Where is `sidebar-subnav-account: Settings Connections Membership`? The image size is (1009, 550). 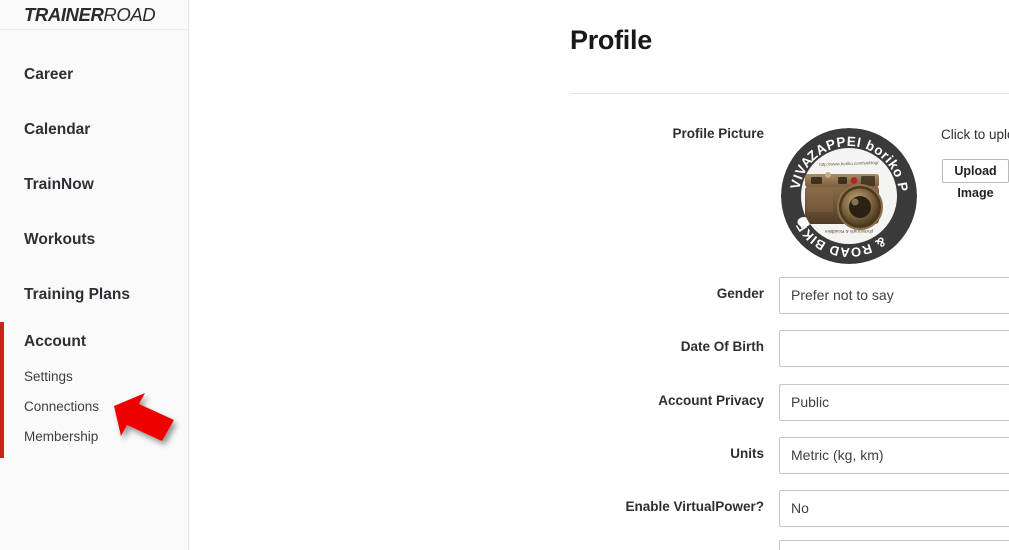
sidebar-subnav-account: Settings Connections Membership is located at coordinates (94, 407).